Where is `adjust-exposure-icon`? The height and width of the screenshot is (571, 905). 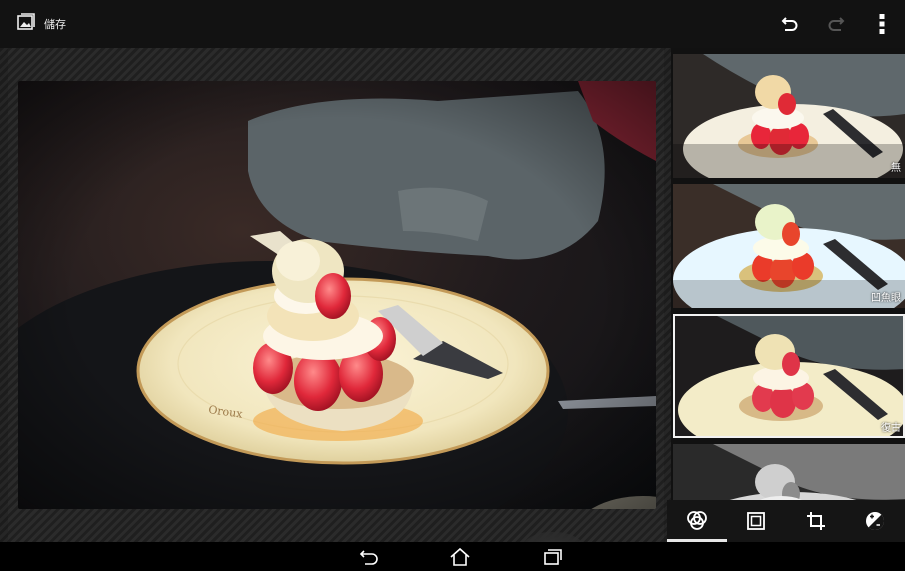
adjust-exposure-icon is located at coordinates (875, 521).